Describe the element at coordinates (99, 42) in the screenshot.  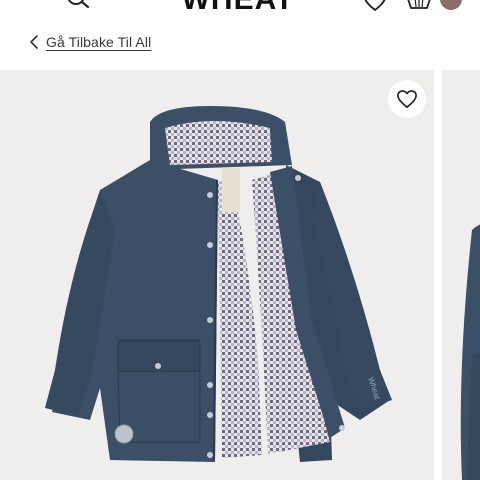
I see `back-link-label: Gå Tilbake Til All` at that location.